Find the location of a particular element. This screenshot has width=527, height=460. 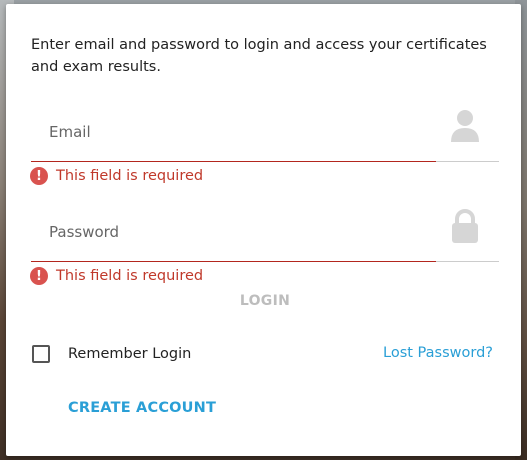

password-field-container is located at coordinates (265, 232).